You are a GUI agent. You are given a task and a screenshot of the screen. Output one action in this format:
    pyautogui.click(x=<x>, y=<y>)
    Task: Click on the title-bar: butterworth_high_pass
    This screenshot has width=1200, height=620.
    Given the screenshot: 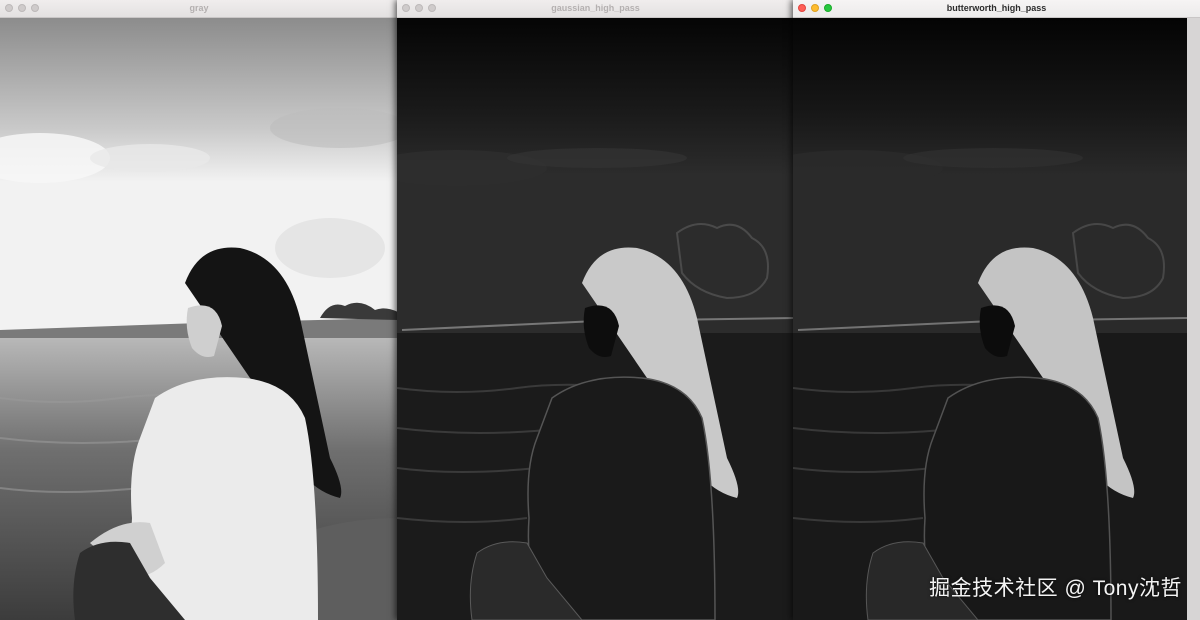 What is the action you would take?
    pyautogui.click(x=996, y=9)
    